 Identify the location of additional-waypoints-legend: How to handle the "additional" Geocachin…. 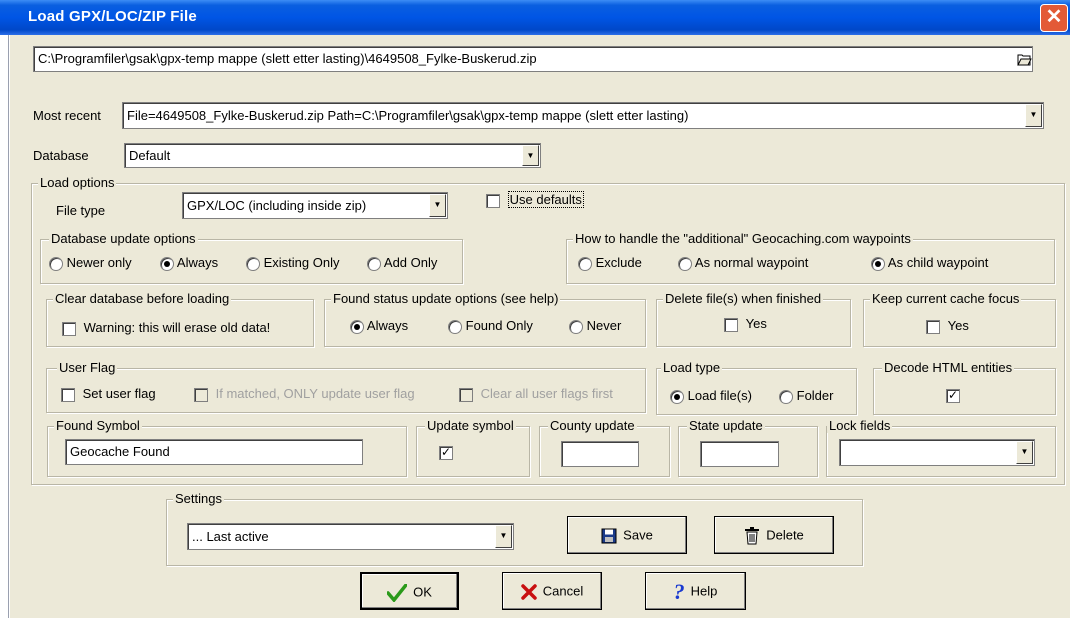
(743, 238).